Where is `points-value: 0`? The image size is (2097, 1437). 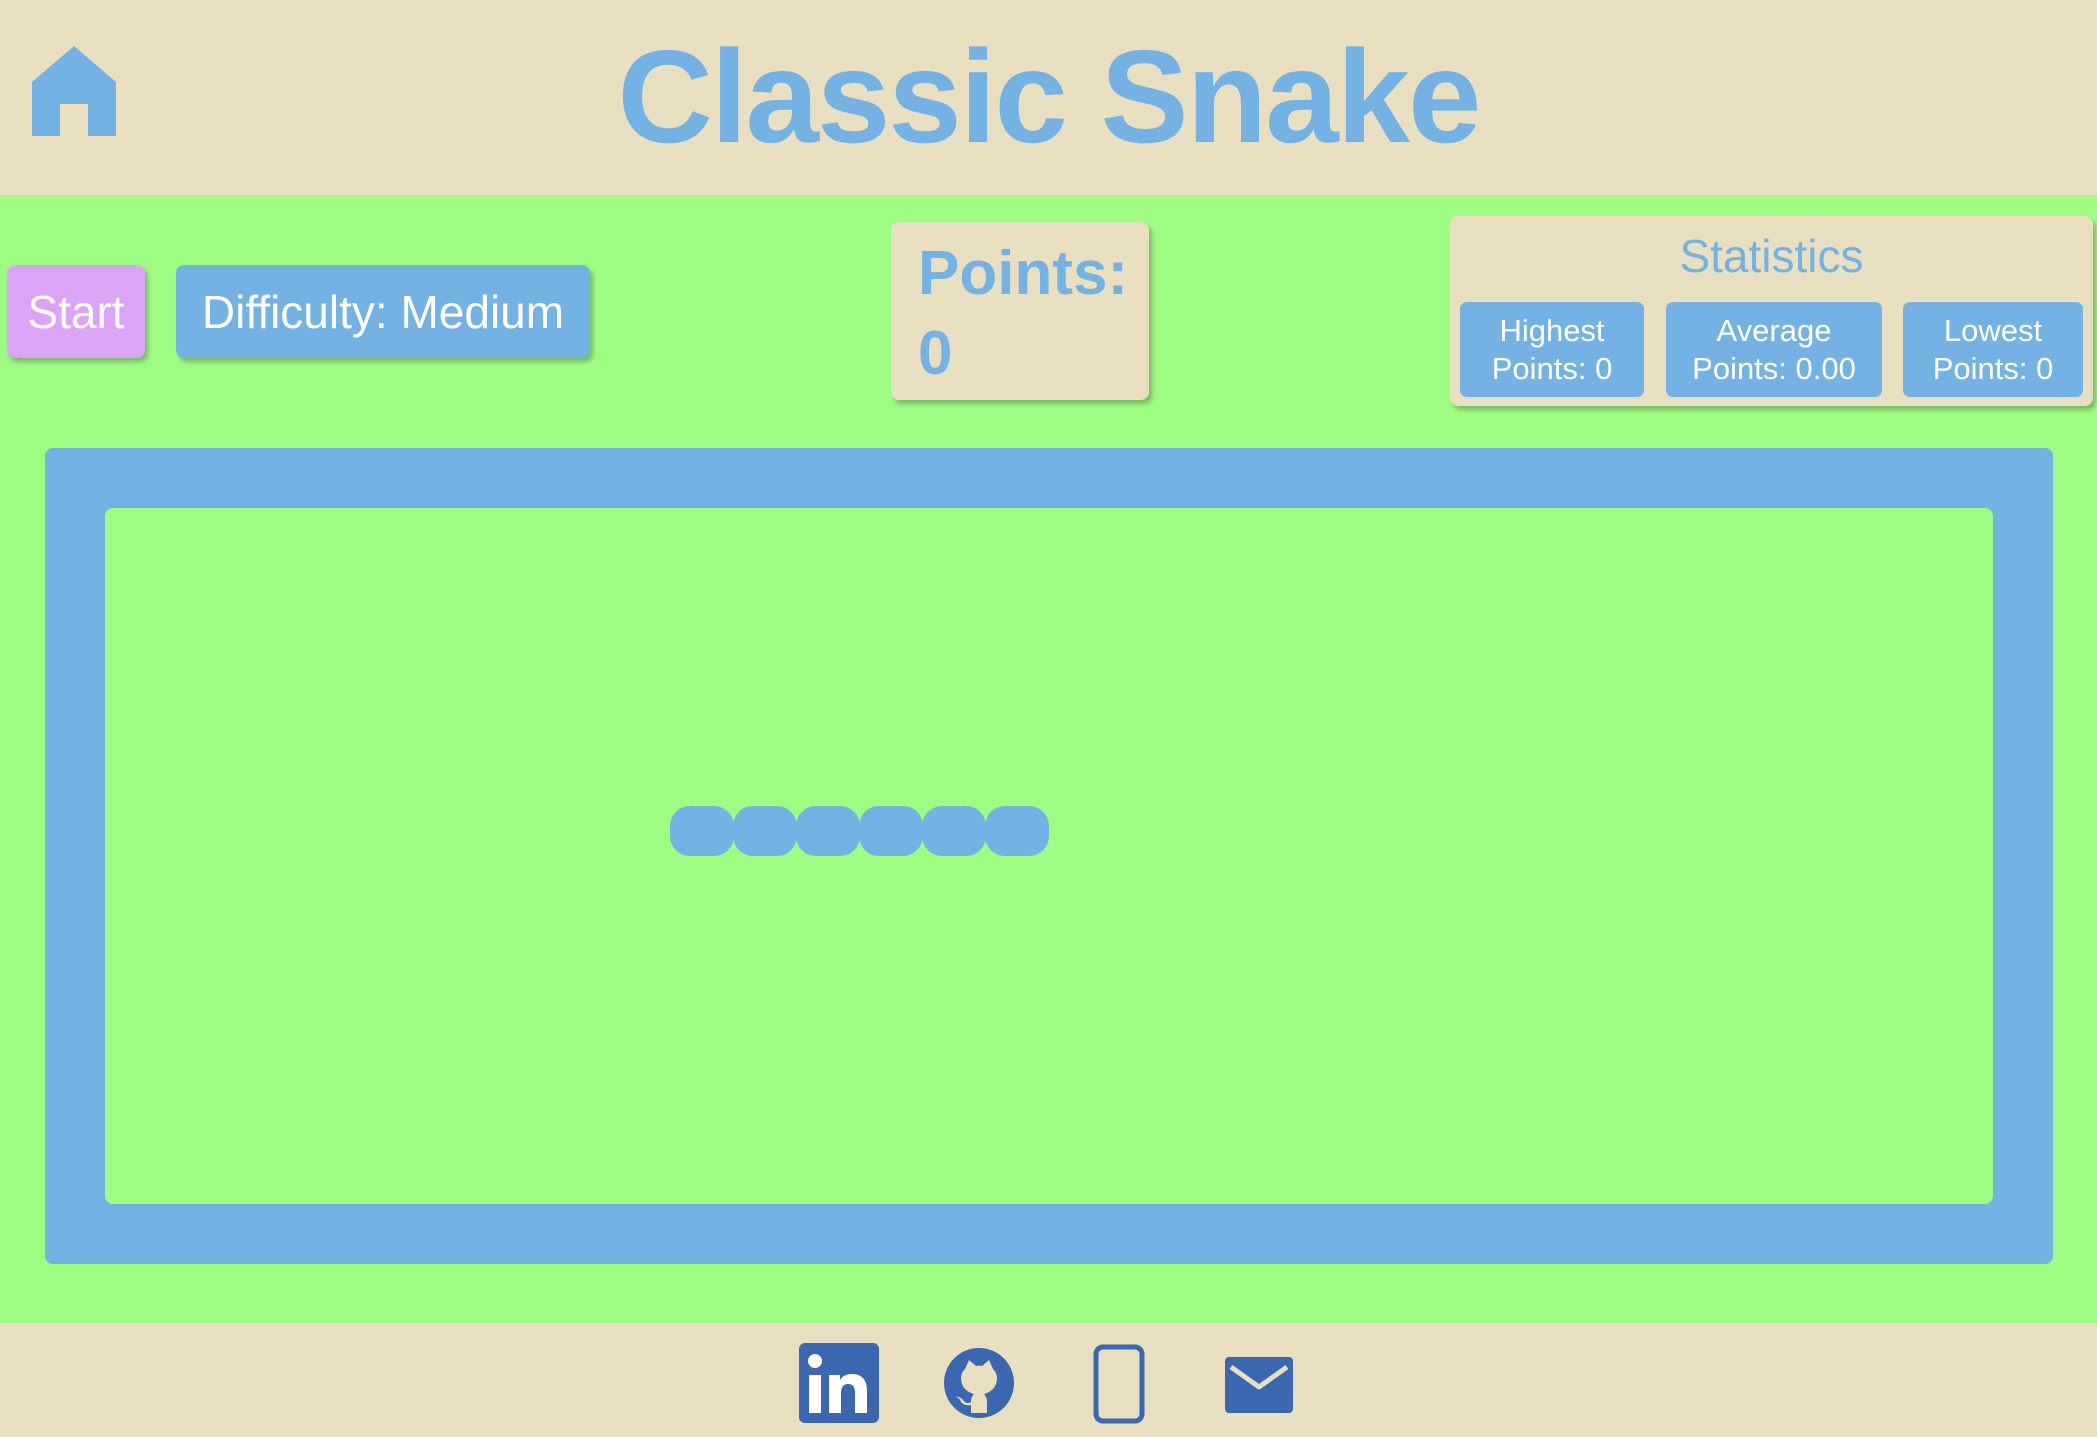 points-value: 0 is located at coordinates (935, 353).